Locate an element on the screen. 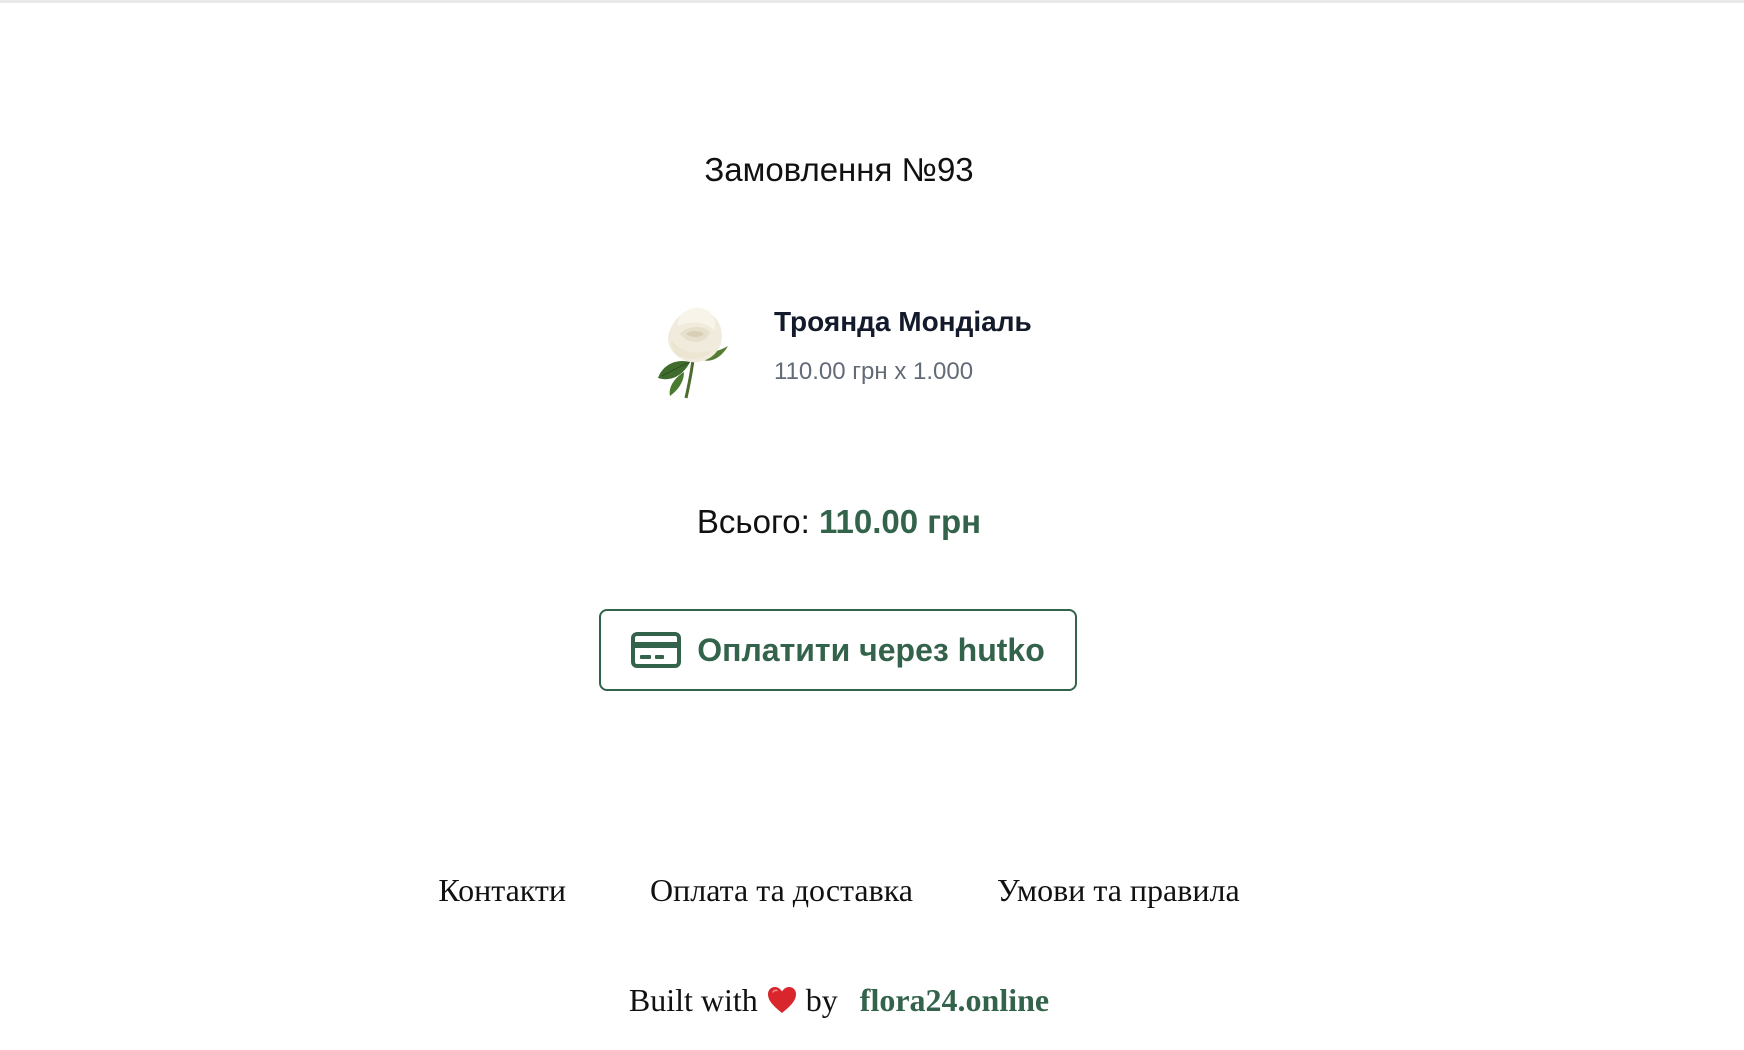 The width and height of the screenshot is (1744, 1050). total-label: Всього: is located at coordinates (753, 521).